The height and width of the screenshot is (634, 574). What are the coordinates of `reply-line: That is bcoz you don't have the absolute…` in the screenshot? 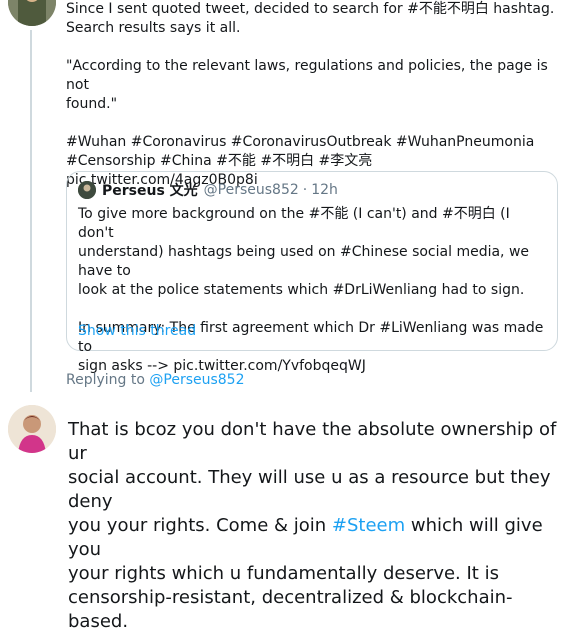 It's located at (312, 441).